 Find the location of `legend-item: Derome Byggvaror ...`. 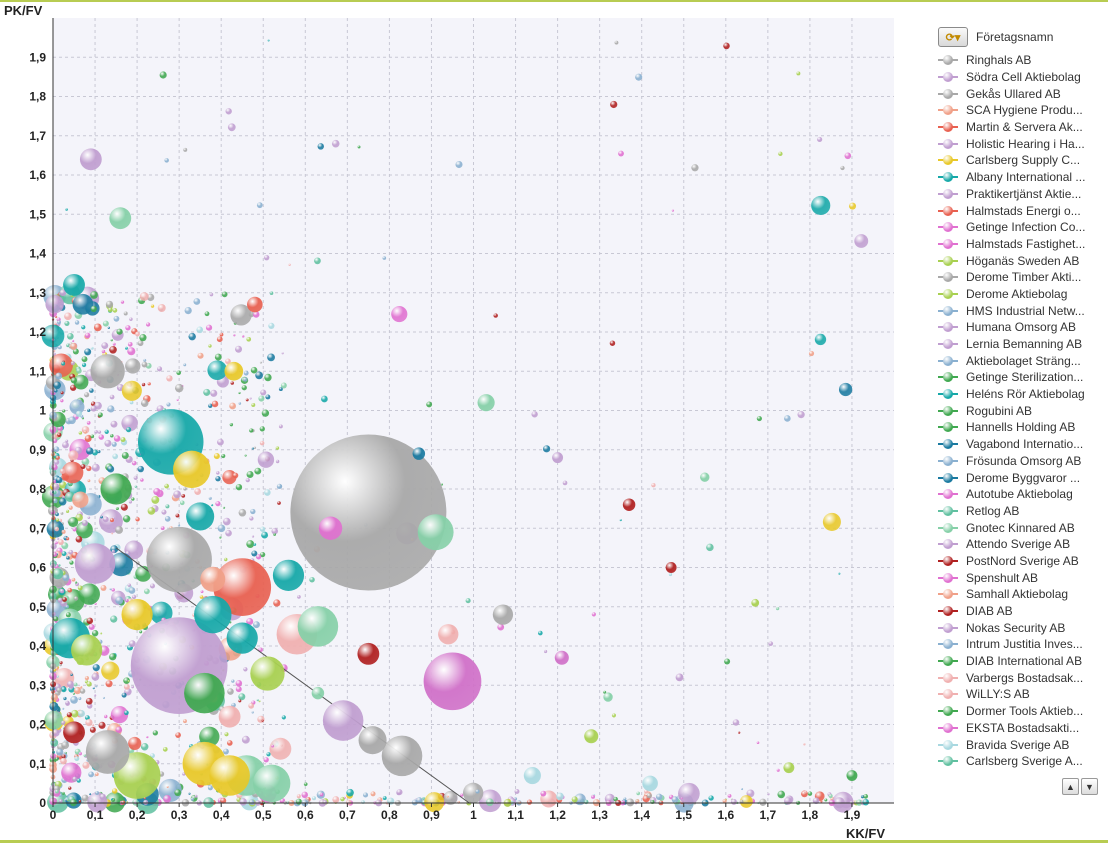

legend-item: Derome Byggvaror ... is located at coordinates (1020, 477).